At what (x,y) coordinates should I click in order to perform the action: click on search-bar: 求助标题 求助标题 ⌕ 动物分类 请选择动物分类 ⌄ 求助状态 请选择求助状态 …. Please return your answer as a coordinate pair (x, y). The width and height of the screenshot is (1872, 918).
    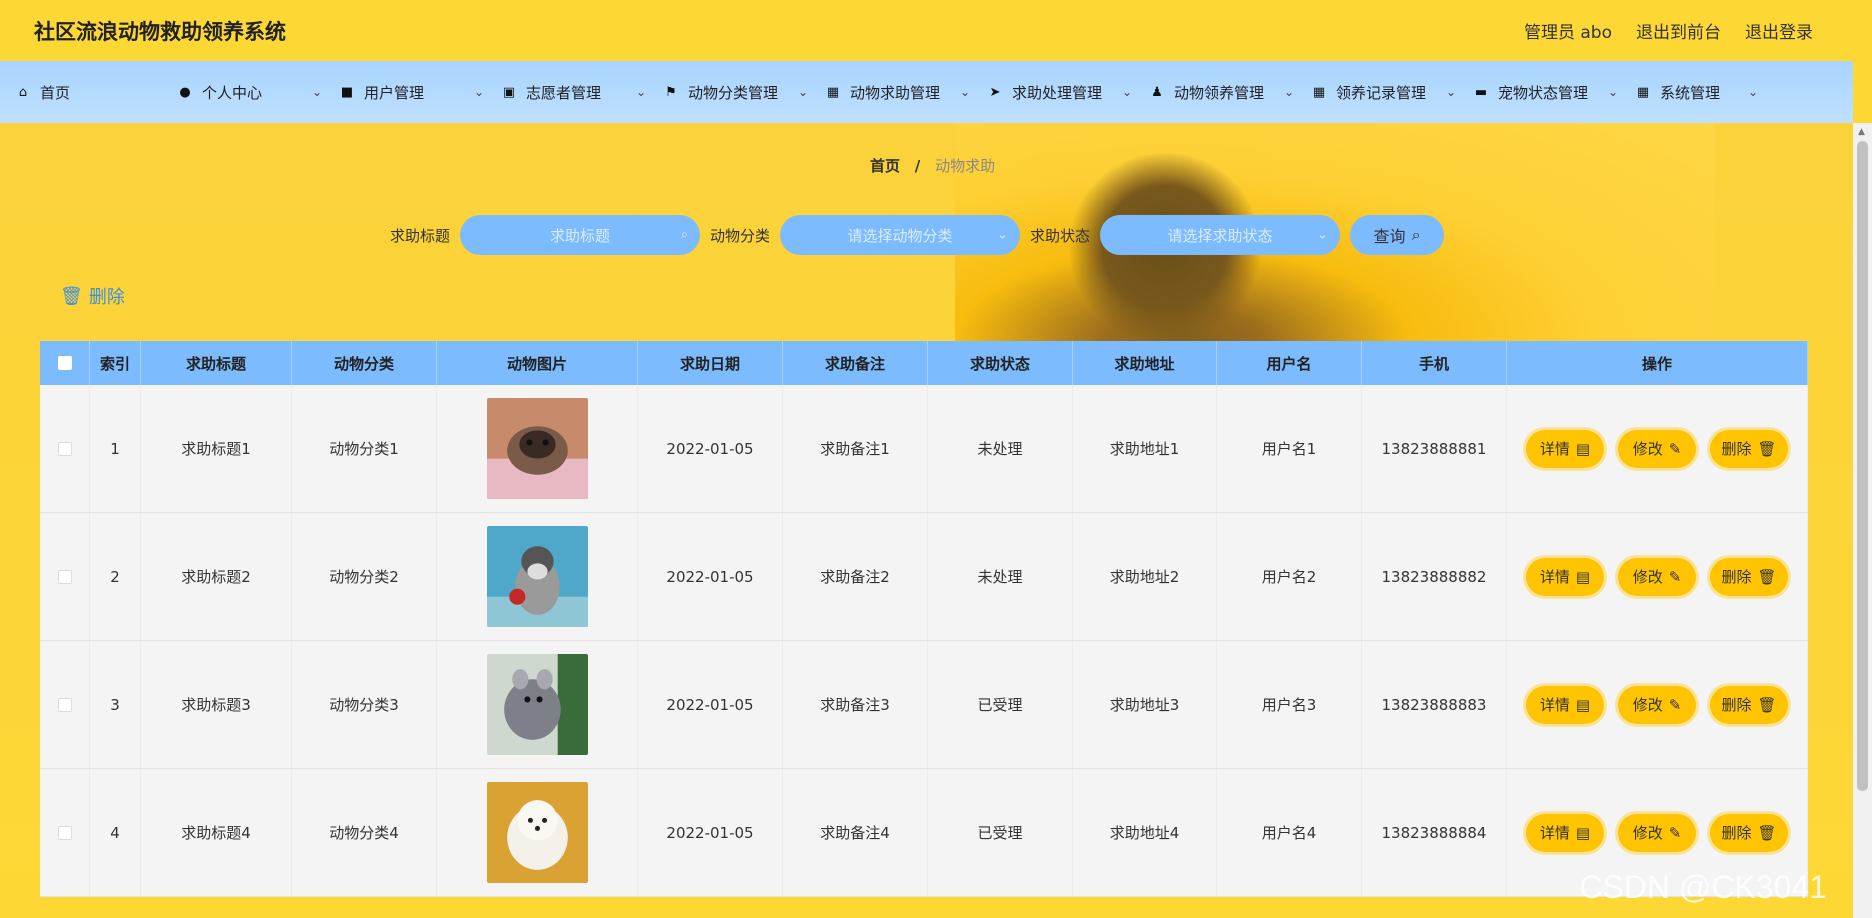
    Looking at the image, I should click on (917, 235).